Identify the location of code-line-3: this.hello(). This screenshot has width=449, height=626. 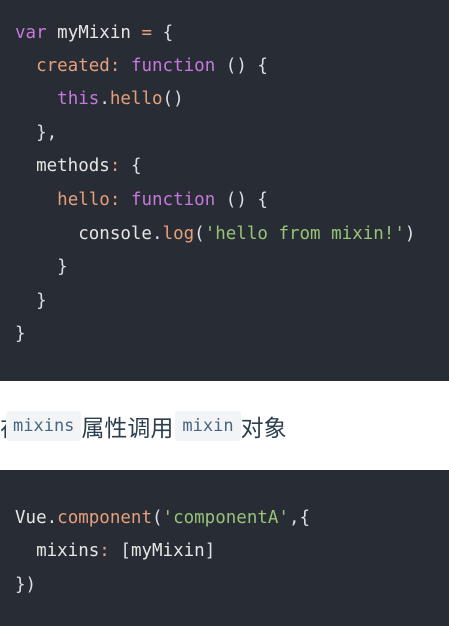
(120, 99).